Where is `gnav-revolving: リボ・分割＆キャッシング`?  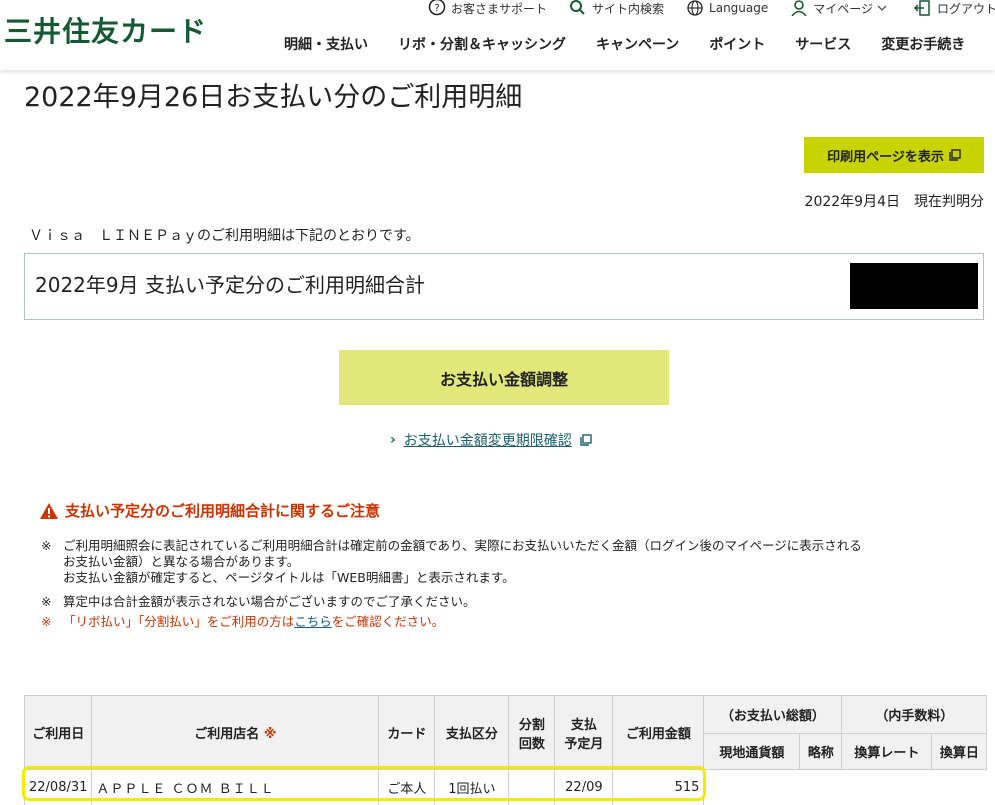 gnav-revolving: リボ・分割＆キャッシング is located at coordinates (482, 44).